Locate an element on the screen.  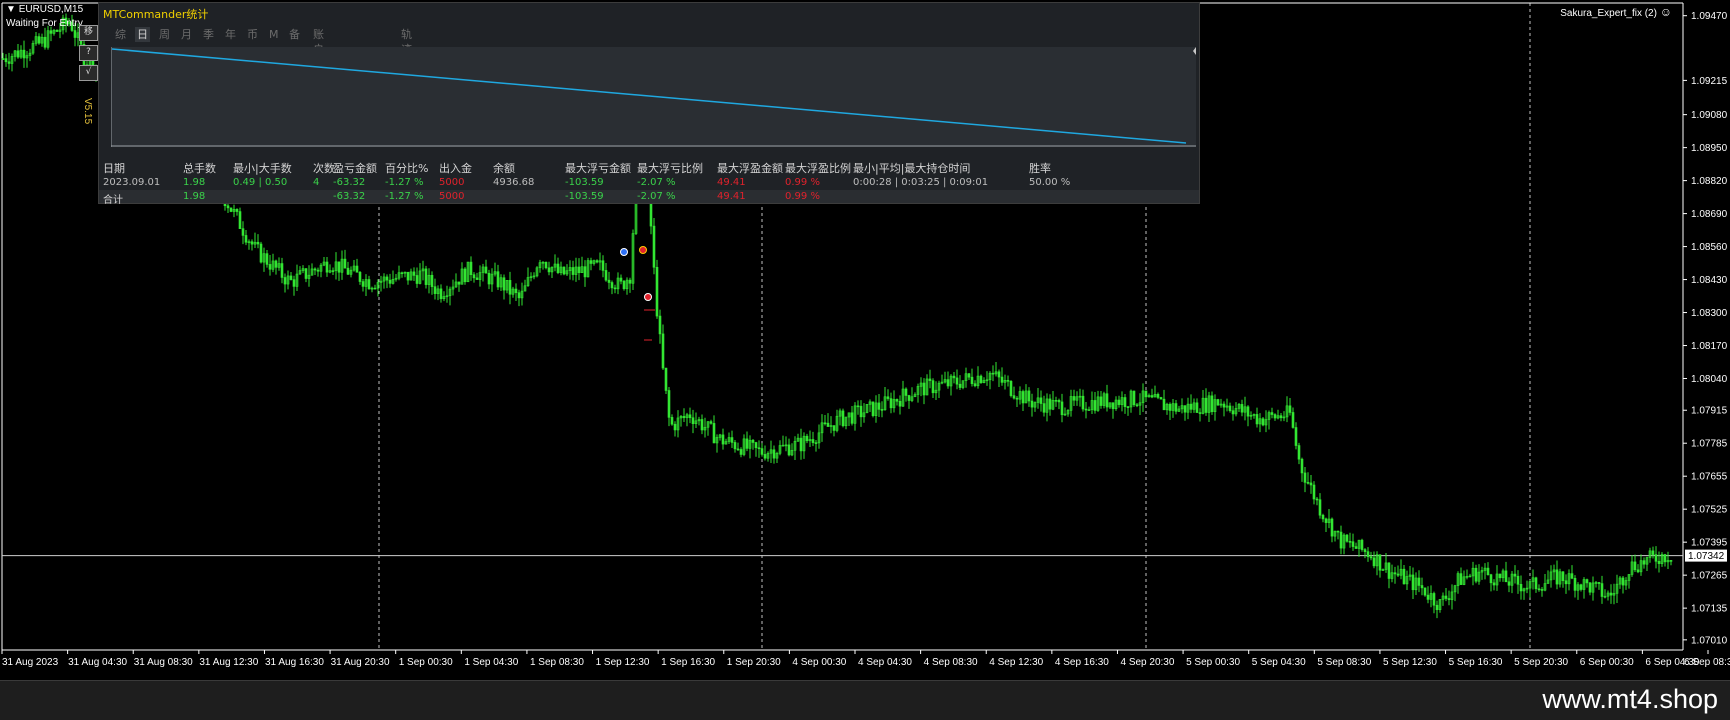
tab-3: 月 is located at coordinates (186, 34).